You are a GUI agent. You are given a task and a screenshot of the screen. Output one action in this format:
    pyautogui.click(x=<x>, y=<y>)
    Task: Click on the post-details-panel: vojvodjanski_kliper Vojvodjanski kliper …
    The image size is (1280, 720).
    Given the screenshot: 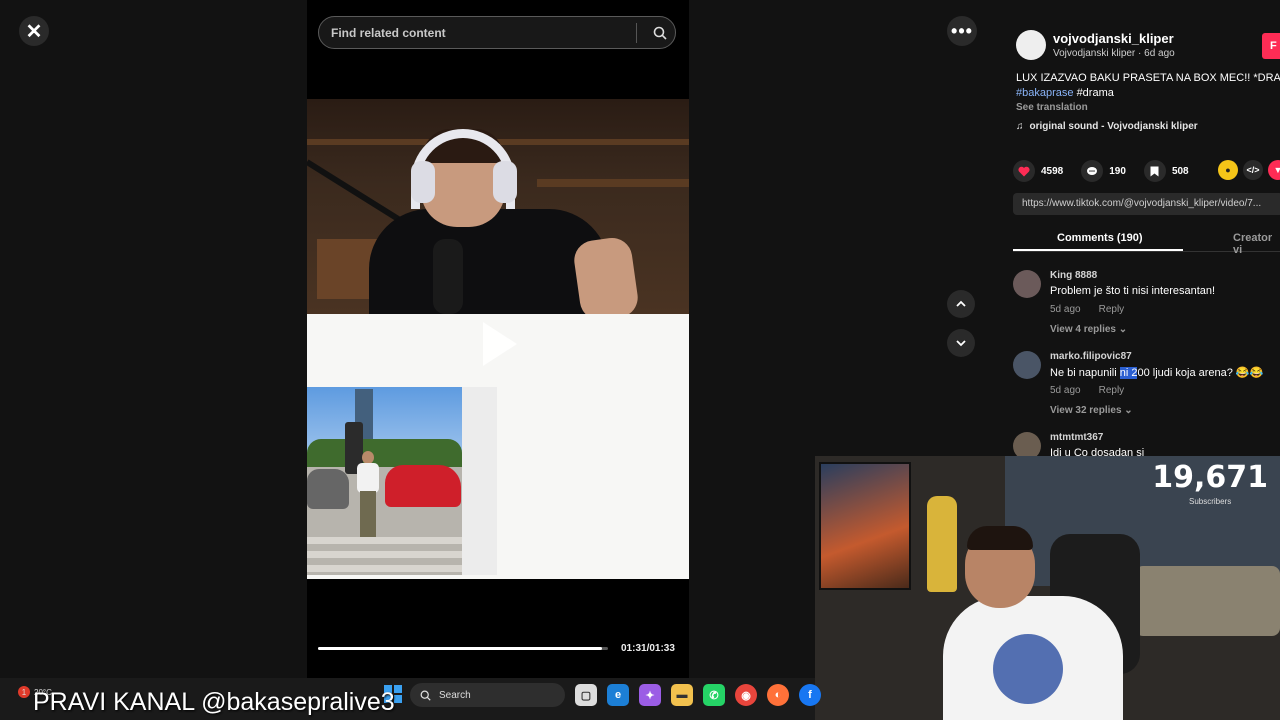 What is the action you would take?
    pyautogui.click(x=1141, y=236)
    